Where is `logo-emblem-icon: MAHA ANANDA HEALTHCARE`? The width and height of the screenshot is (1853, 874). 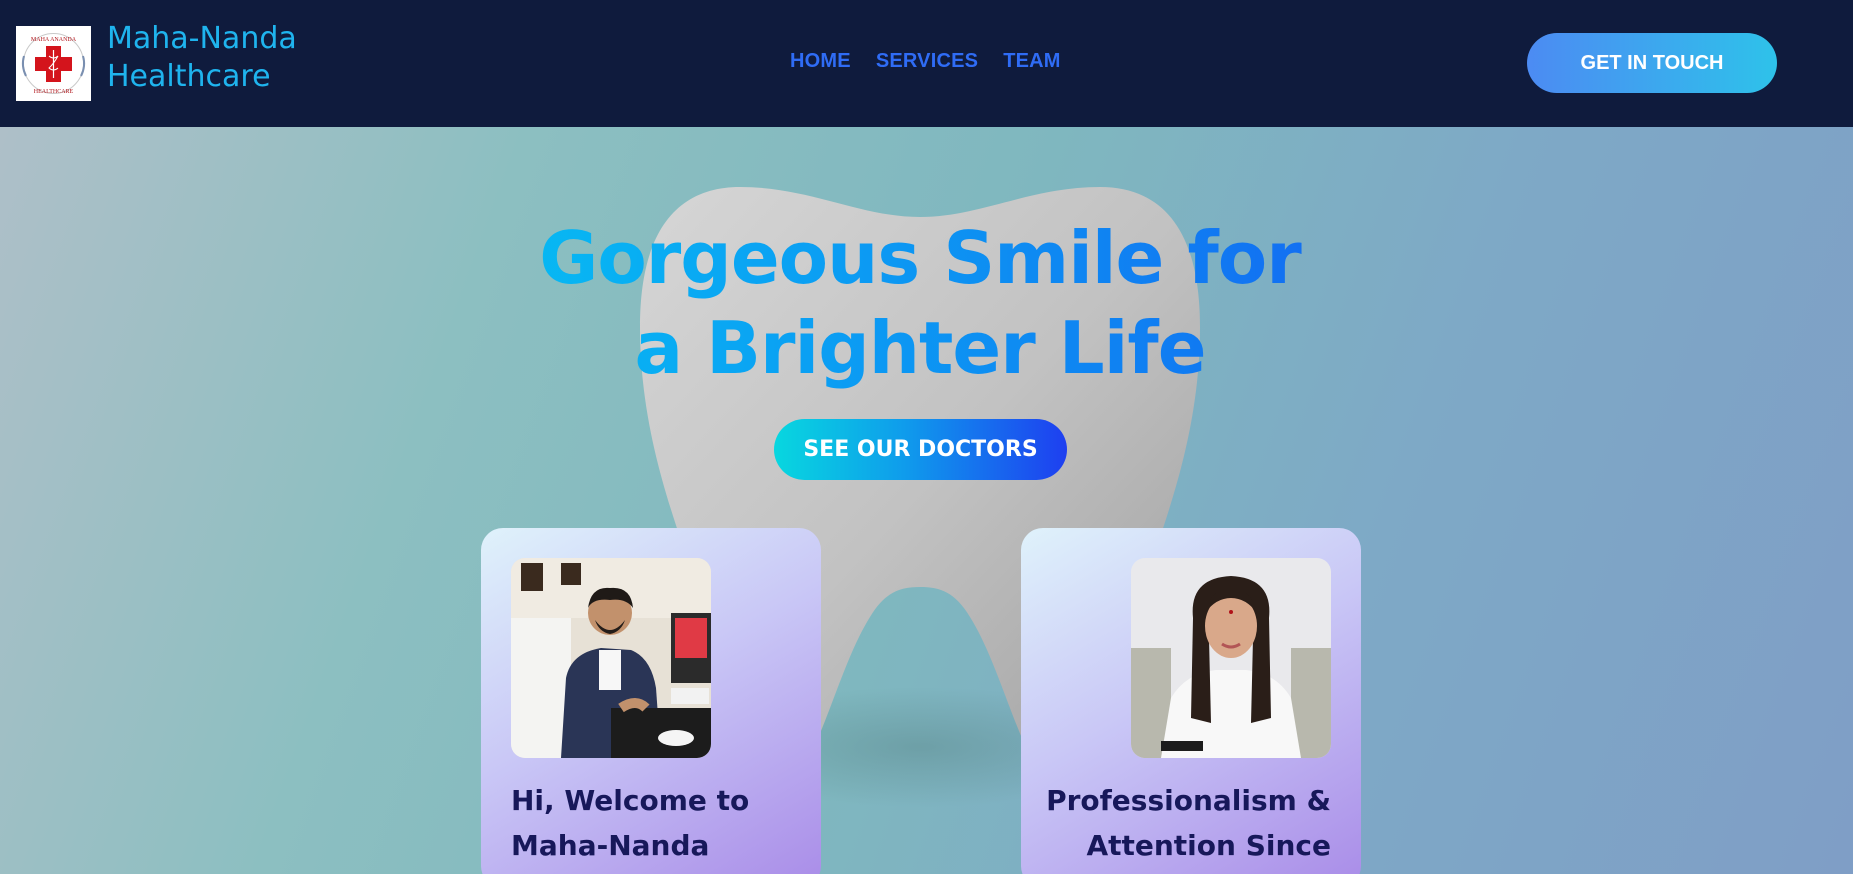 logo-emblem-icon: MAHA ANANDA HEALTHCARE is located at coordinates (53, 64).